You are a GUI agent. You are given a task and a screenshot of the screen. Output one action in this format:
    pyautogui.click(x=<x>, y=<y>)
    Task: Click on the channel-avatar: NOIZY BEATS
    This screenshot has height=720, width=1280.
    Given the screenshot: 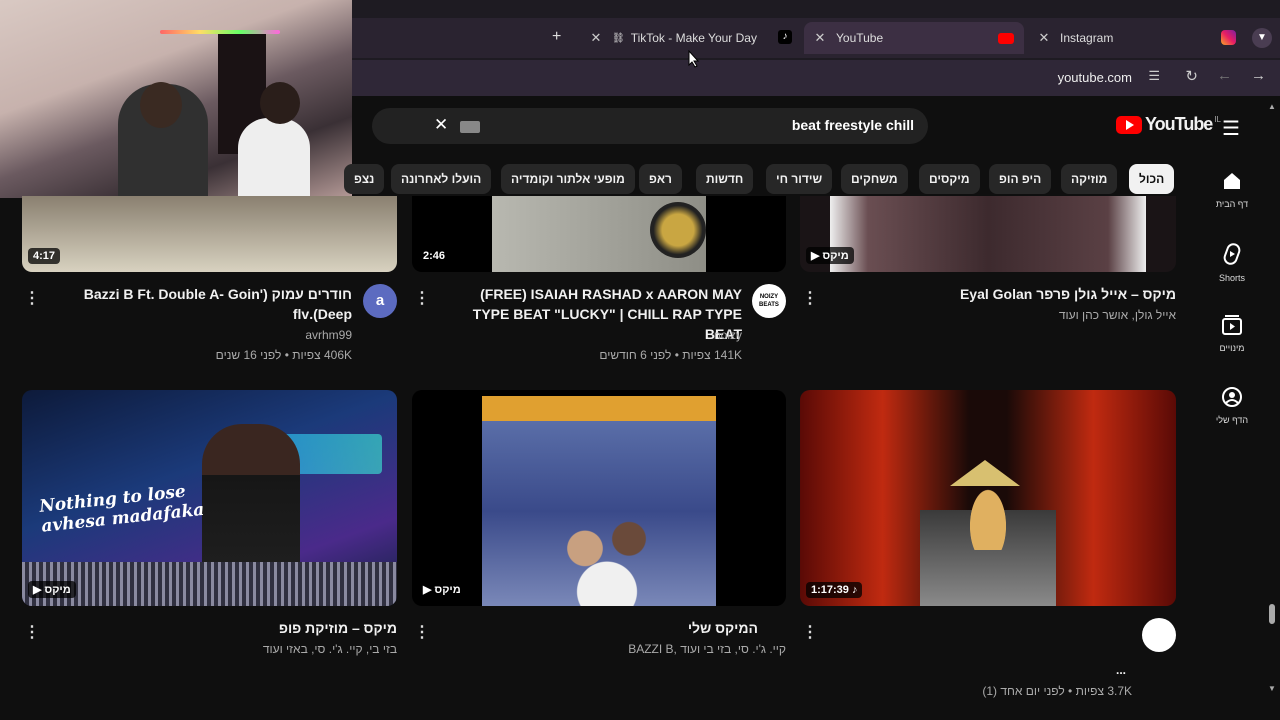 What is the action you would take?
    pyautogui.click(x=769, y=301)
    